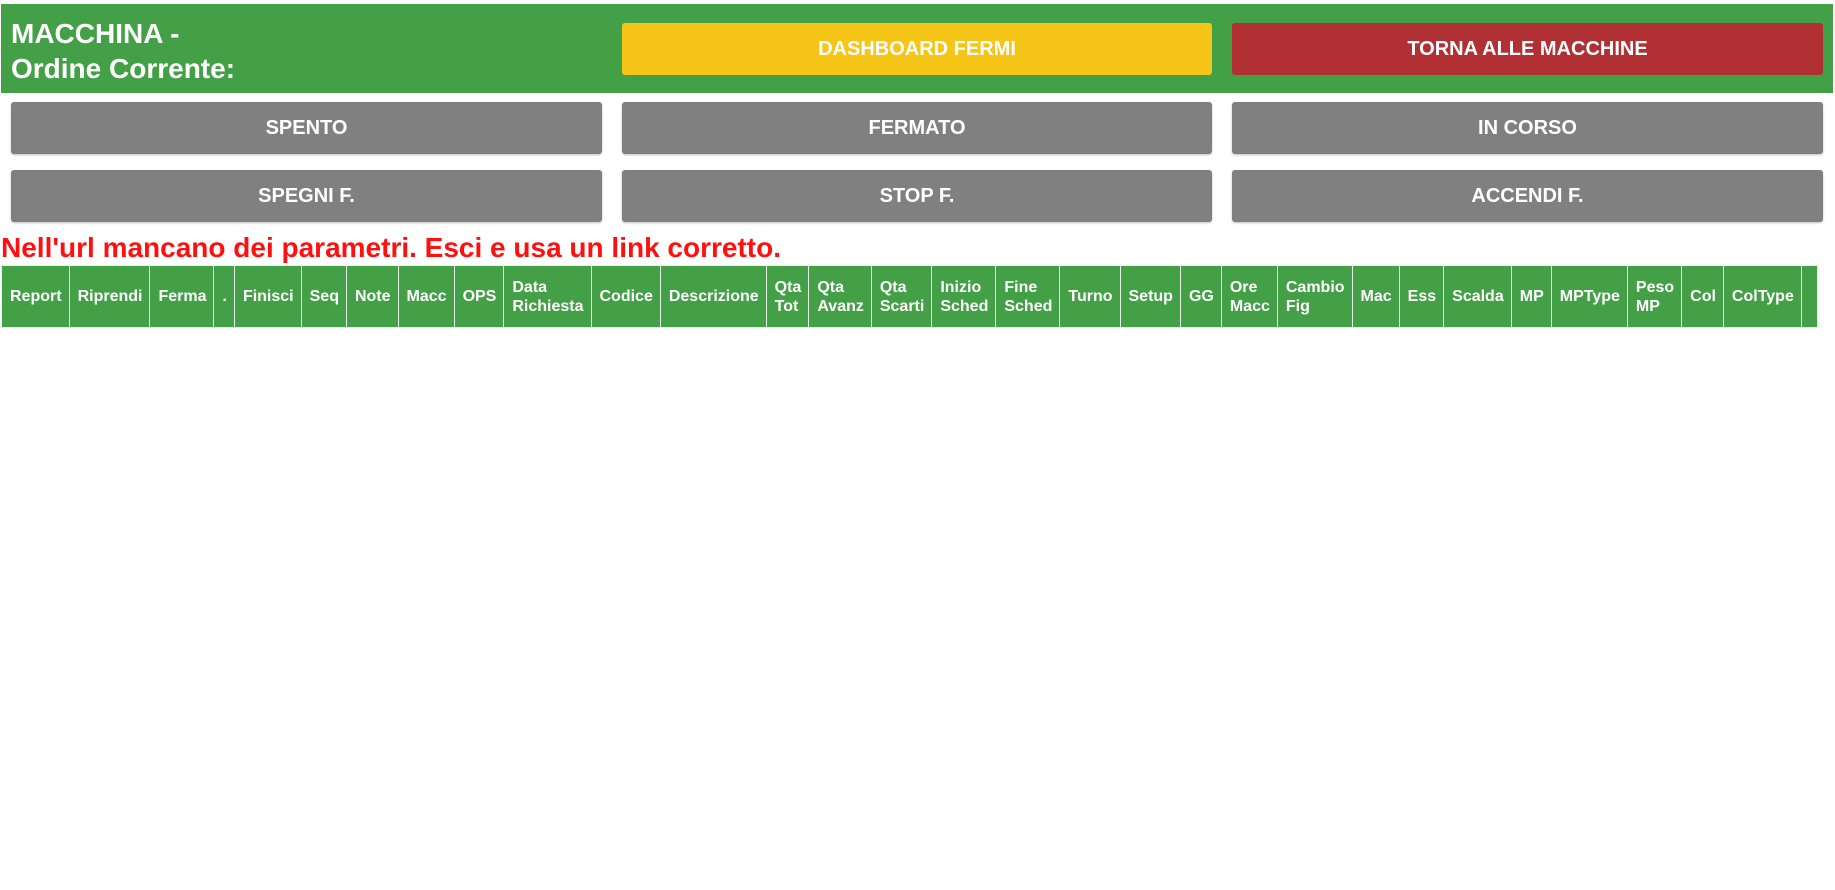 This screenshot has height=890, width=1835. I want to click on column-header-label: Fine, so click(1021, 287).